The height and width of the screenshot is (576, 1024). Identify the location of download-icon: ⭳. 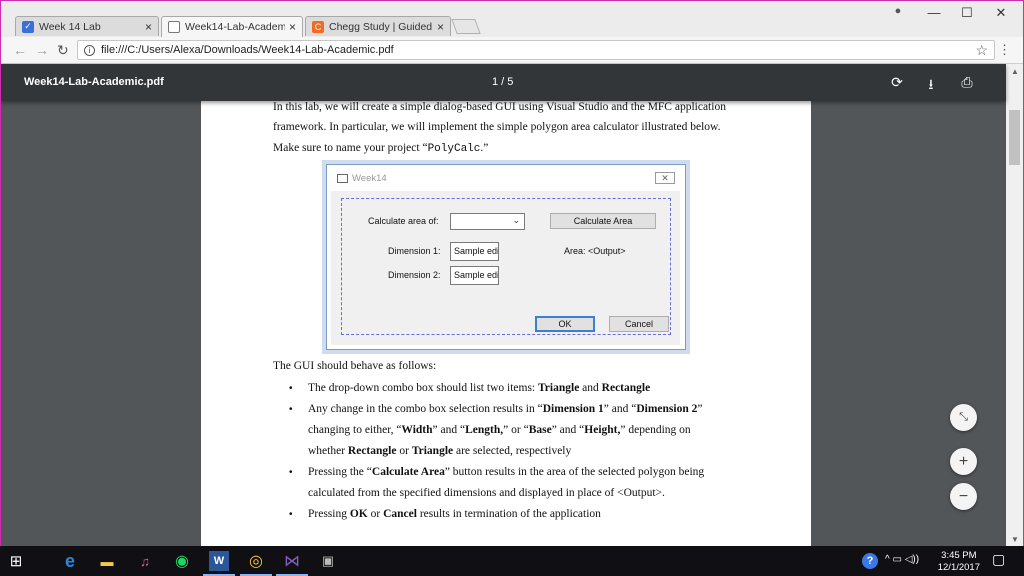
(931, 86).